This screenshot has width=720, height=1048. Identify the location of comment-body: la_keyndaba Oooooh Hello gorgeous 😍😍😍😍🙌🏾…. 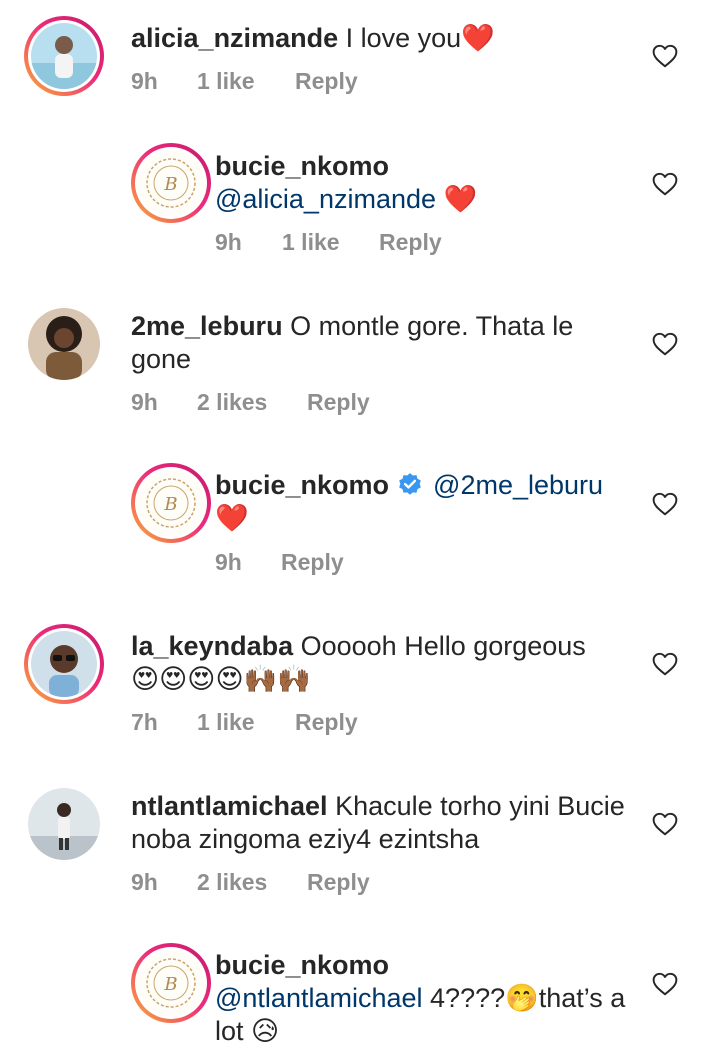
(385, 663).